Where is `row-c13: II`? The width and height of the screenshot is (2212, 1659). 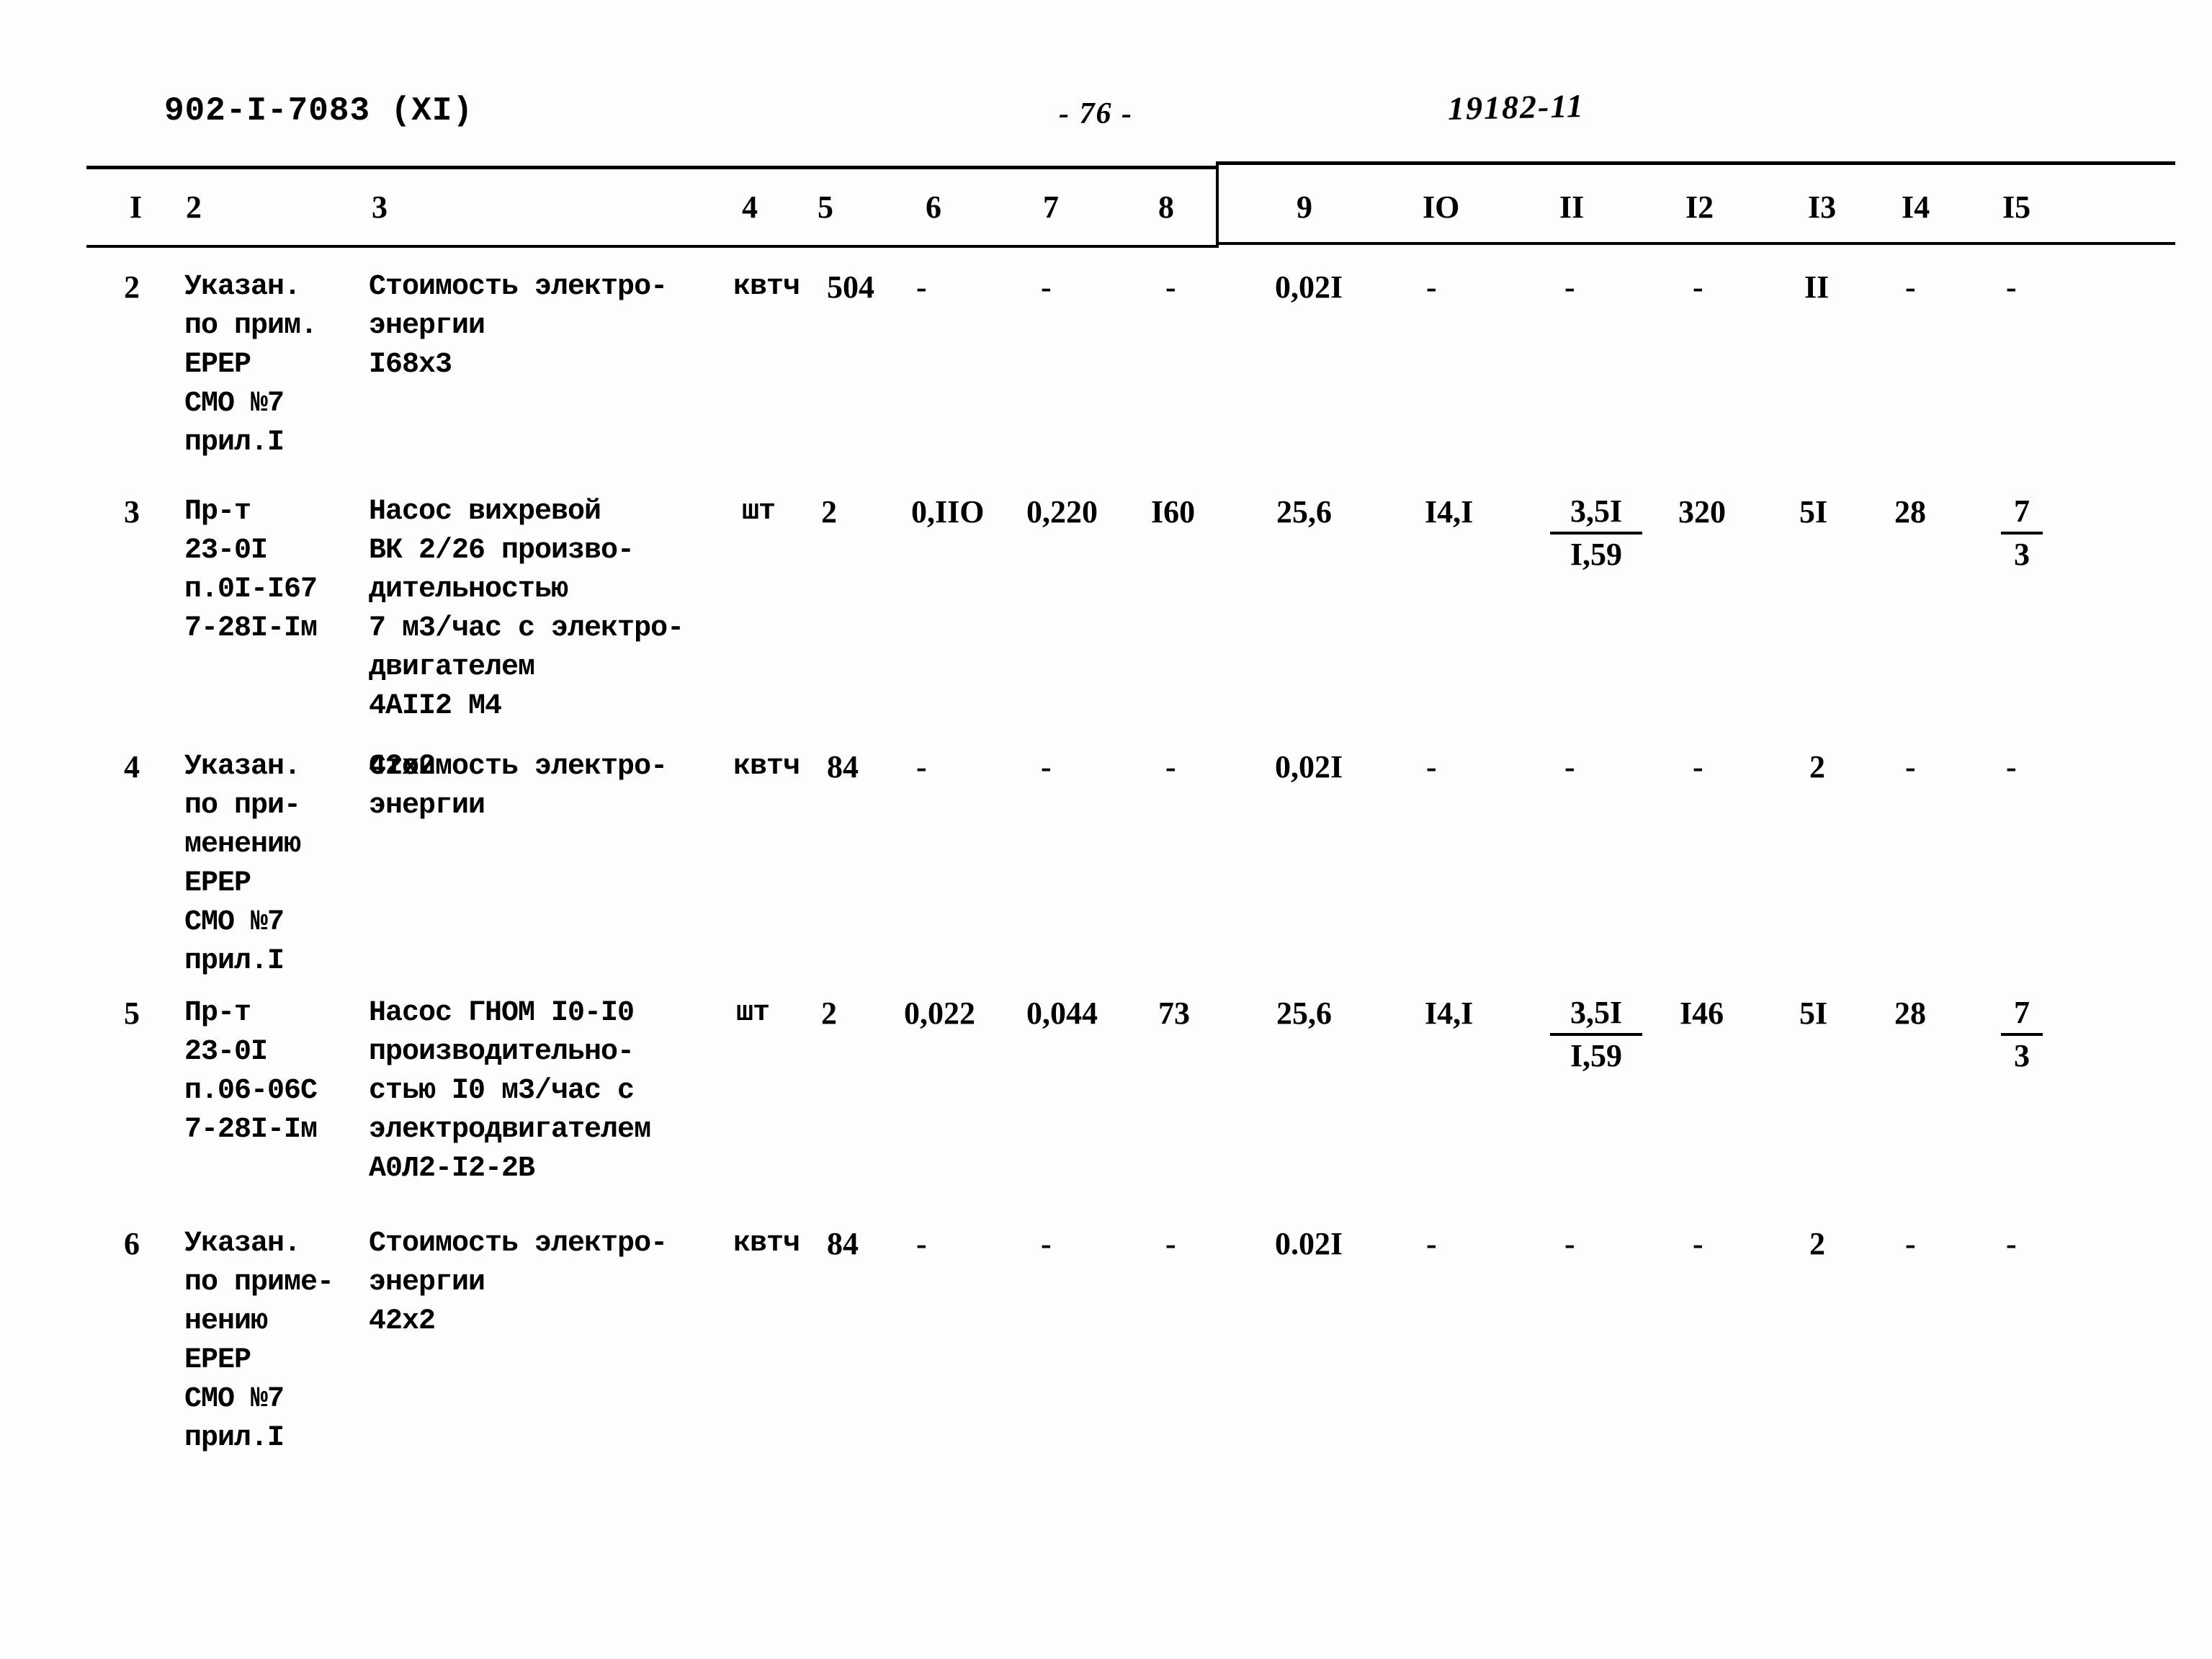
row-c13: II is located at coordinates (1817, 287).